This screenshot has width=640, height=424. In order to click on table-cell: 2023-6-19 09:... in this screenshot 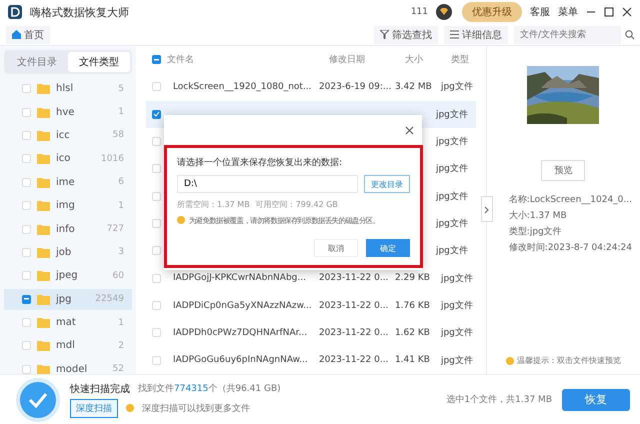, I will do `click(353, 87)`.